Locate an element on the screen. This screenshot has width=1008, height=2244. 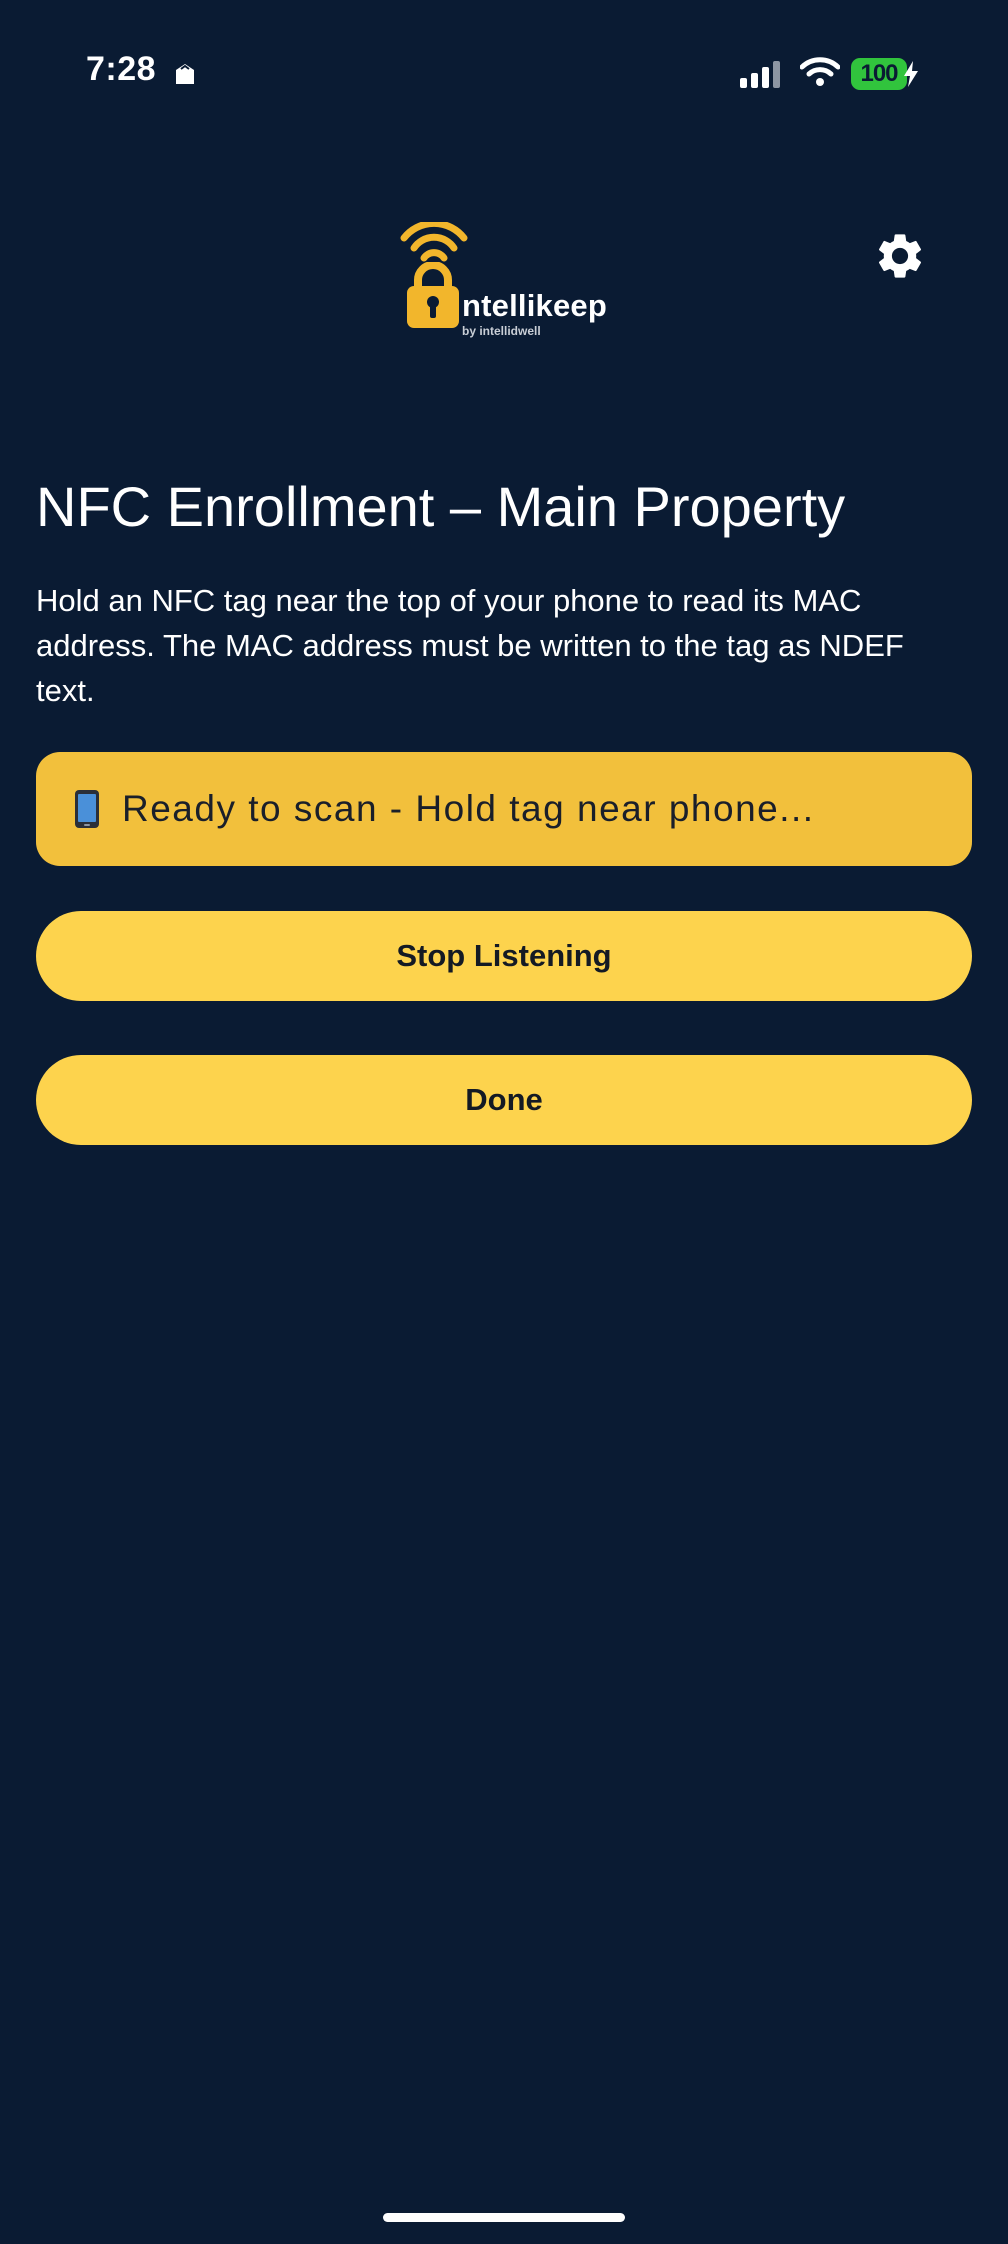
home-indicator is located at coordinates (504, 2217).